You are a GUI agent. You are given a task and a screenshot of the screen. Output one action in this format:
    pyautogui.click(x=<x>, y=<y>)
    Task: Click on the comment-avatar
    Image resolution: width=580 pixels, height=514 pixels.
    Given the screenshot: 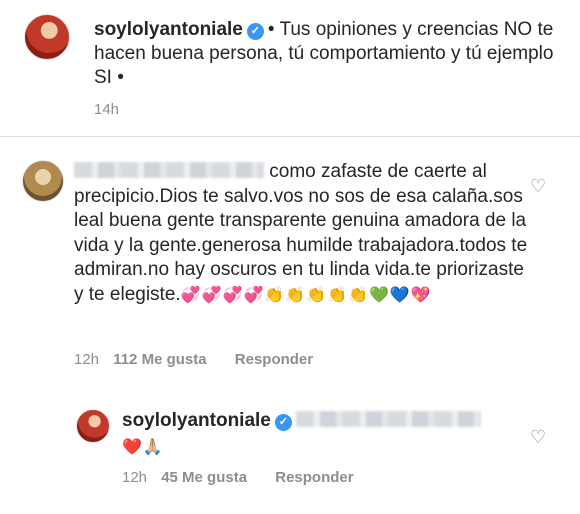 What is the action you would take?
    pyautogui.click(x=43, y=181)
    